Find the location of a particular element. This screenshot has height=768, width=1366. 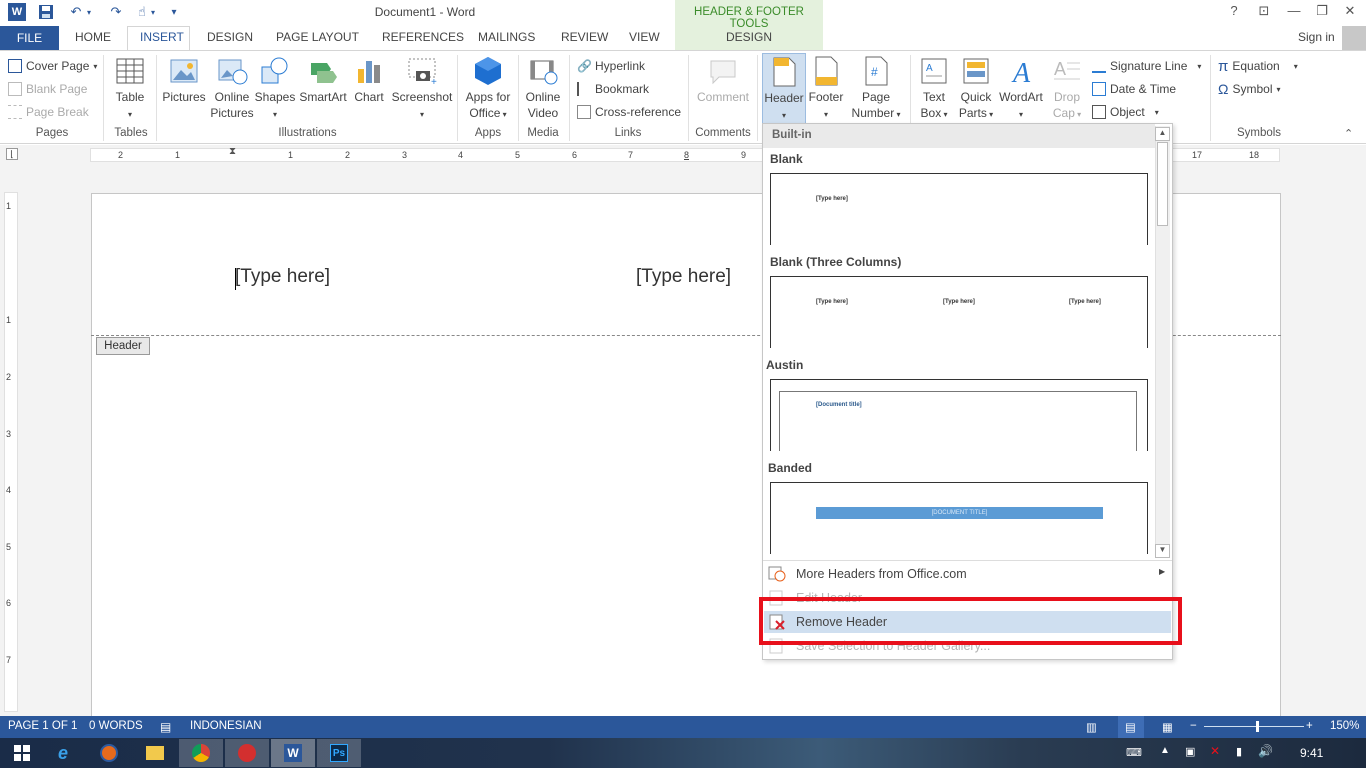

gallery-item-banded: [DOCUMENT TITLE] is located at coordinates (959, 518).